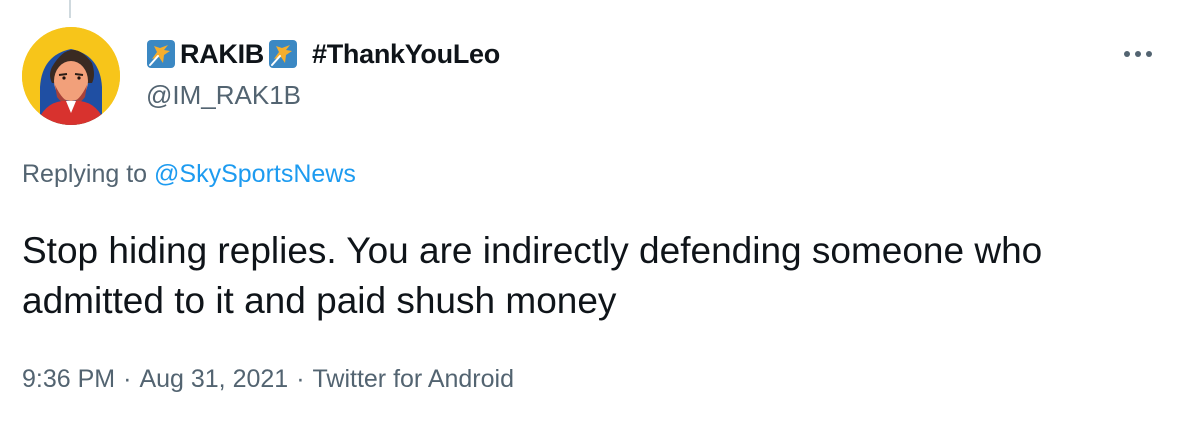 This screenshot has width=1186, height=435. I want to click on author-name-row: RAKIB #ThankYouLeo, so click(323, 54).